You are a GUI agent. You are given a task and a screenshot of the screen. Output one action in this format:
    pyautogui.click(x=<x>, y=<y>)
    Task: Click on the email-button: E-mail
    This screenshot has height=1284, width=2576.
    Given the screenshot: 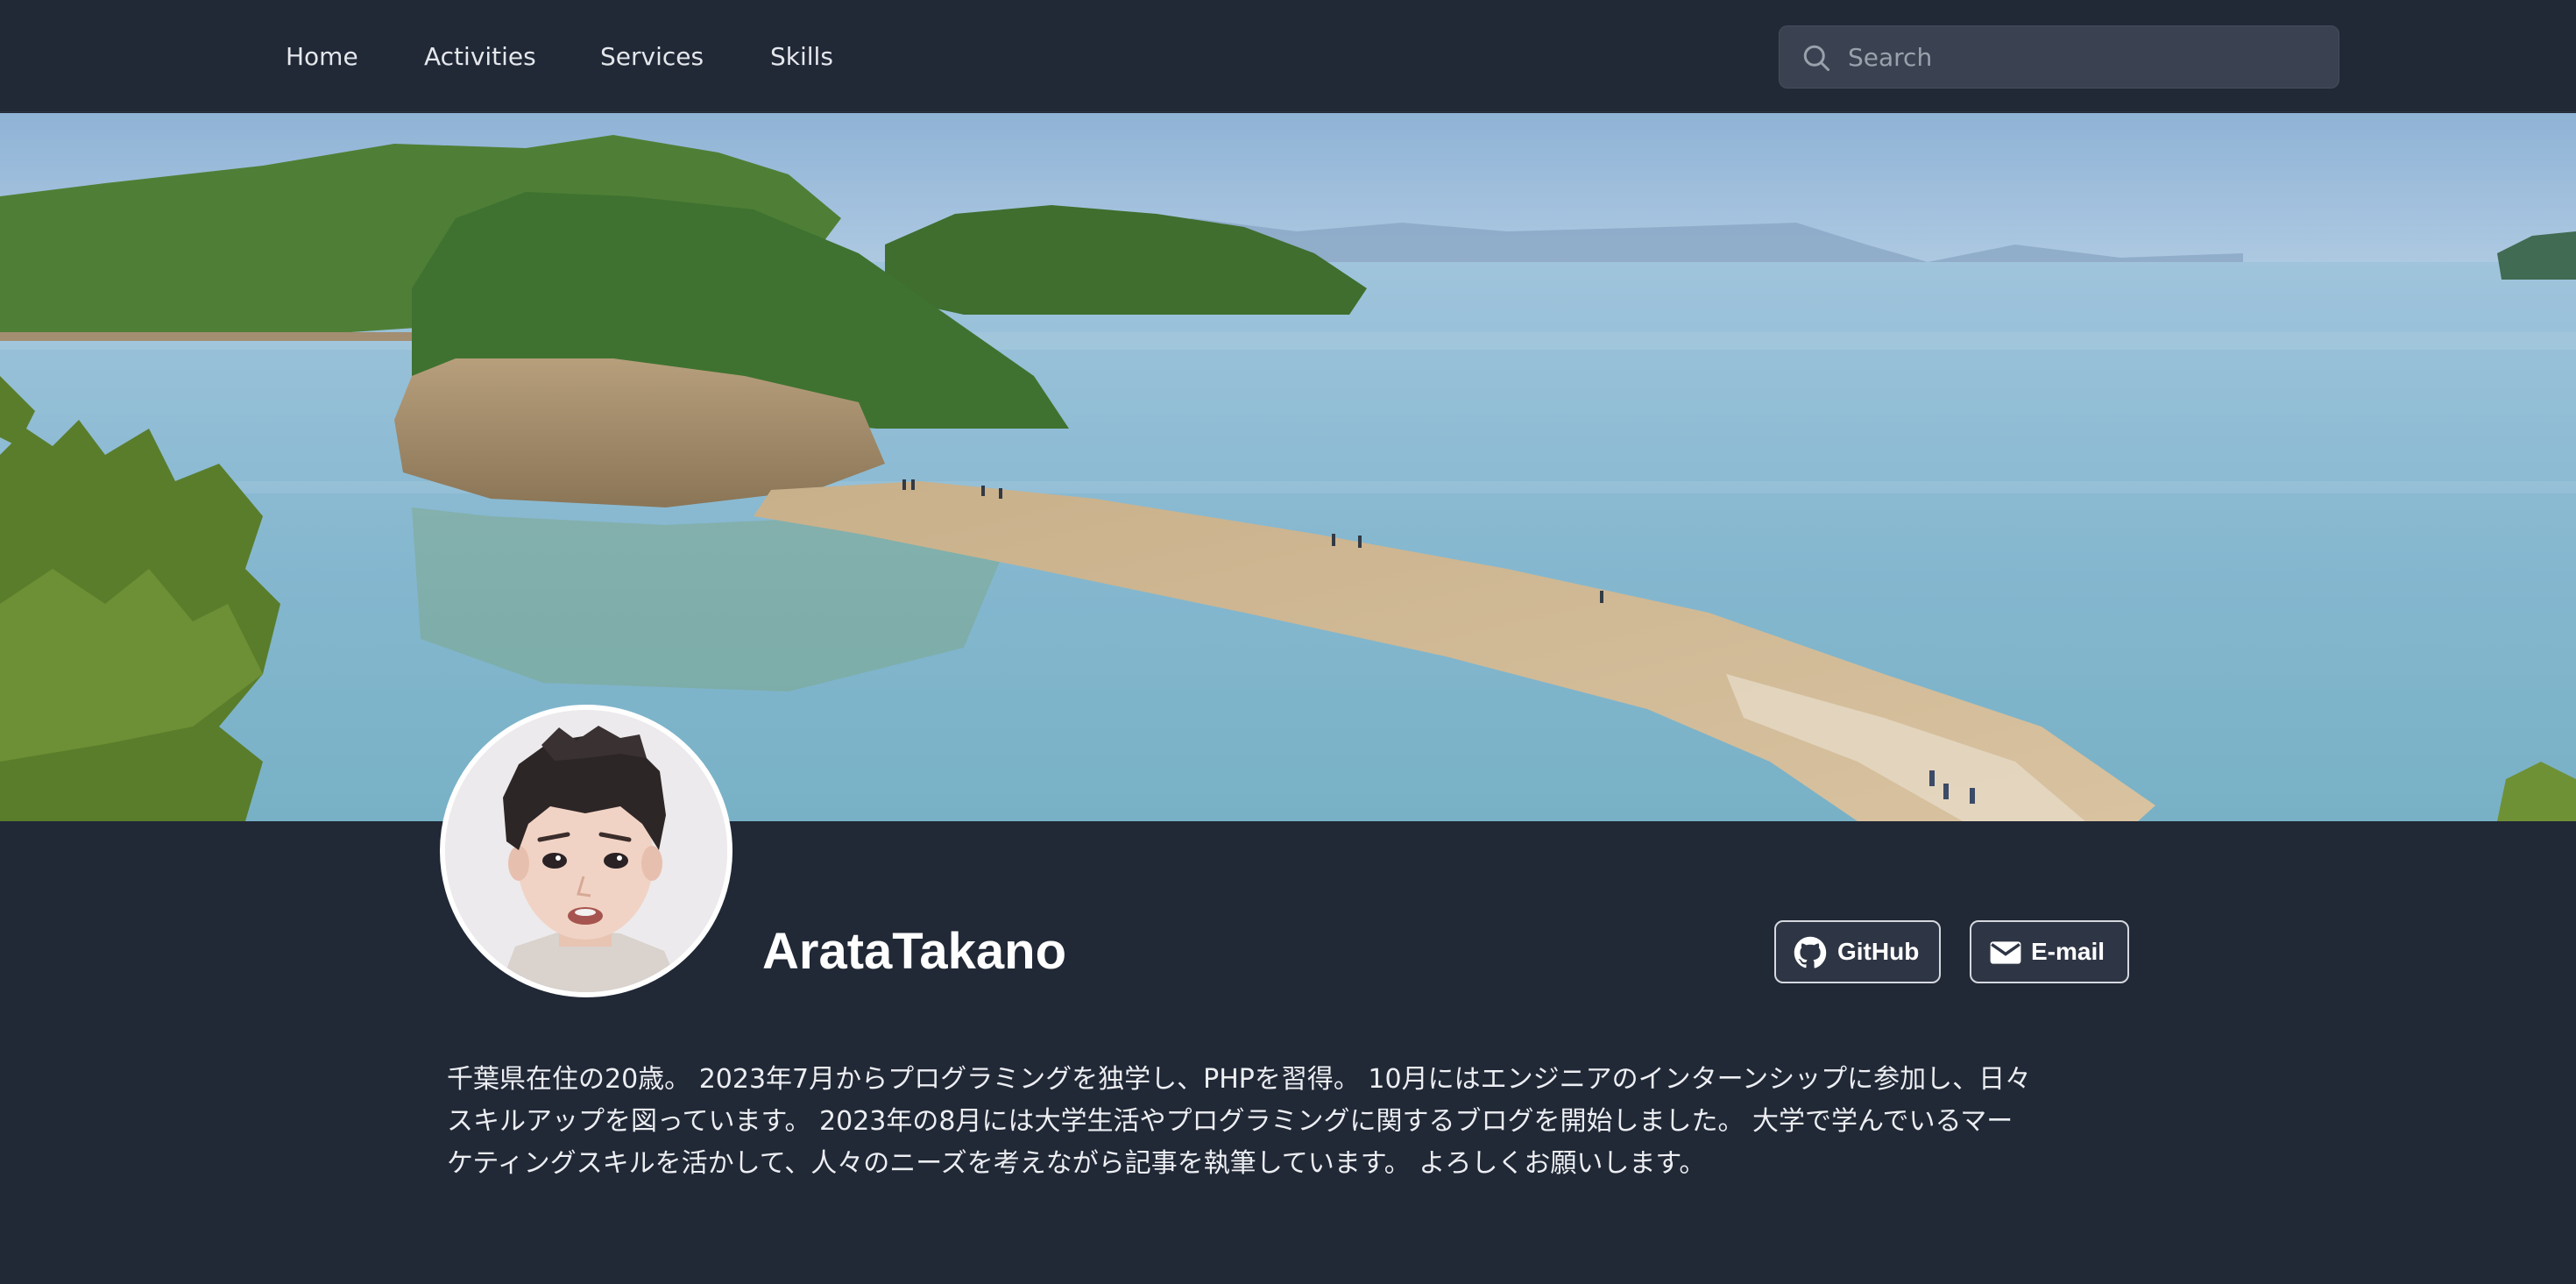 What is the action you would take?
    pyautogui.click(x=2049, y=952)
    